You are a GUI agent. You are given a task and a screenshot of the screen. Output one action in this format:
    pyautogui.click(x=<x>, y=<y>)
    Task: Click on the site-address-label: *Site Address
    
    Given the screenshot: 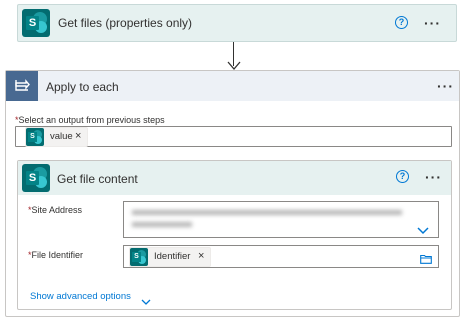 What is the action you would take?
    pyautogui.click(x=55, y=210)
    